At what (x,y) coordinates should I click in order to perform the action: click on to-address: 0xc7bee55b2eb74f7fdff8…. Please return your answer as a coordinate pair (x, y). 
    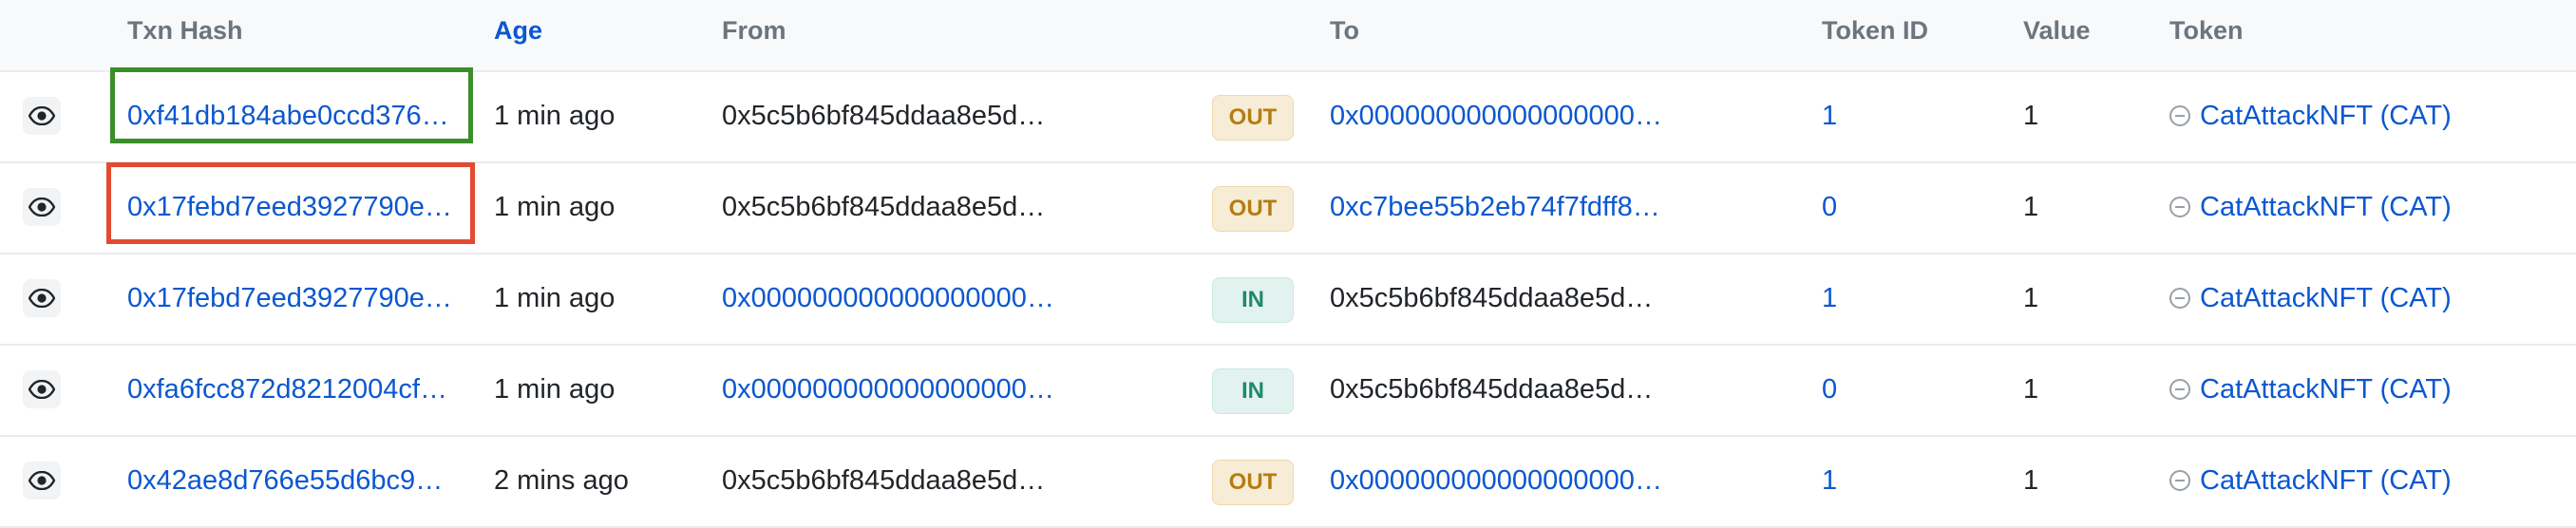
    Looking at the image, I should click on (1495, 207).